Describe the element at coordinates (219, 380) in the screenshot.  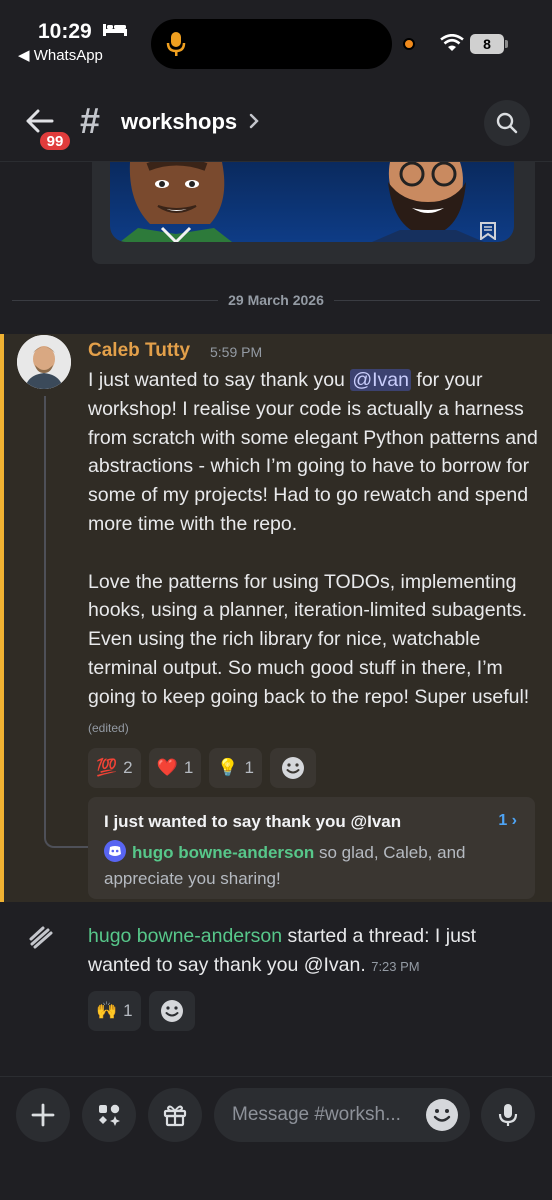
I see `message-text-part: I just wanted to say thank you` at that location.